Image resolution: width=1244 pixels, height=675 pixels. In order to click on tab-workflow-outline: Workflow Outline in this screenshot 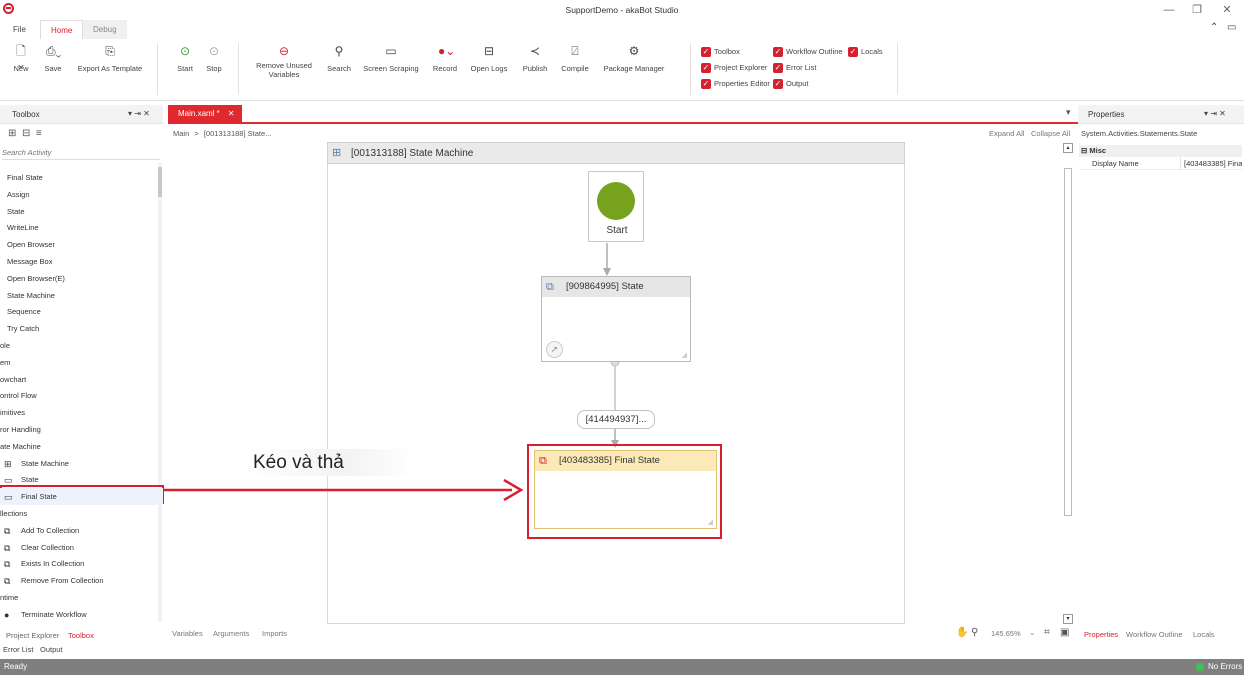, I will do `click(1154, 634)`.